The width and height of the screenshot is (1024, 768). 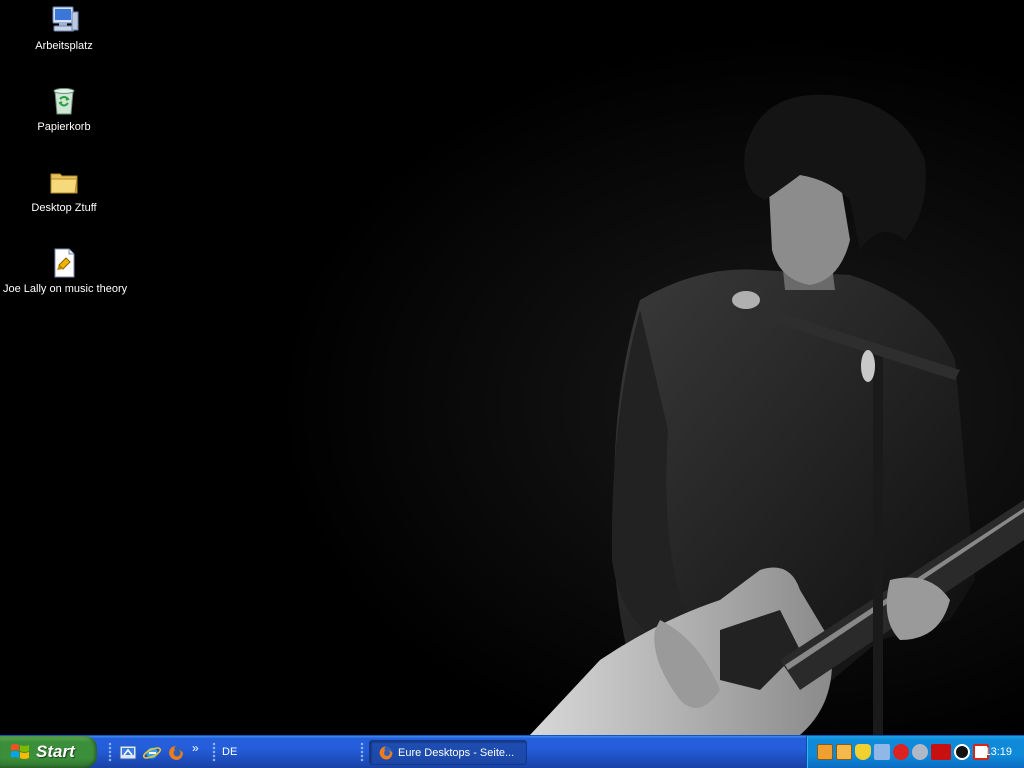 What do you see at coordinates (229, 752) in the screenshot?
I see `language-indicator: DE` at bounding box center [229, 752].